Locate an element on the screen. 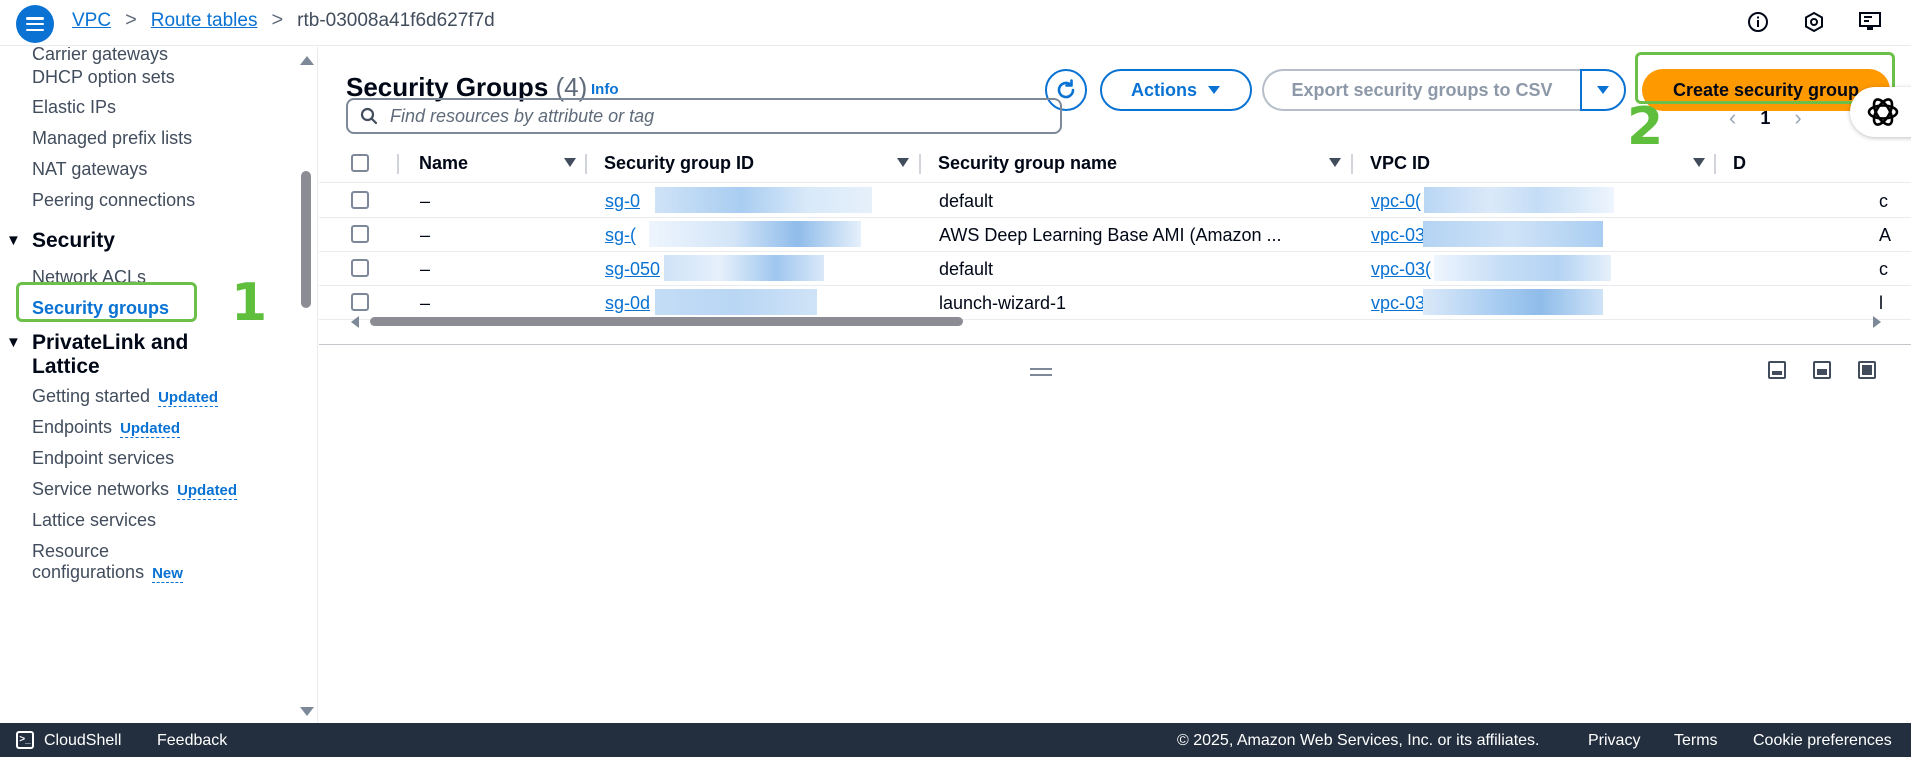 This screenshot has width=1911, height=757. sidebar-item-dhcp-option-sets: DHCP option sets is located at coordinates (103, 77).